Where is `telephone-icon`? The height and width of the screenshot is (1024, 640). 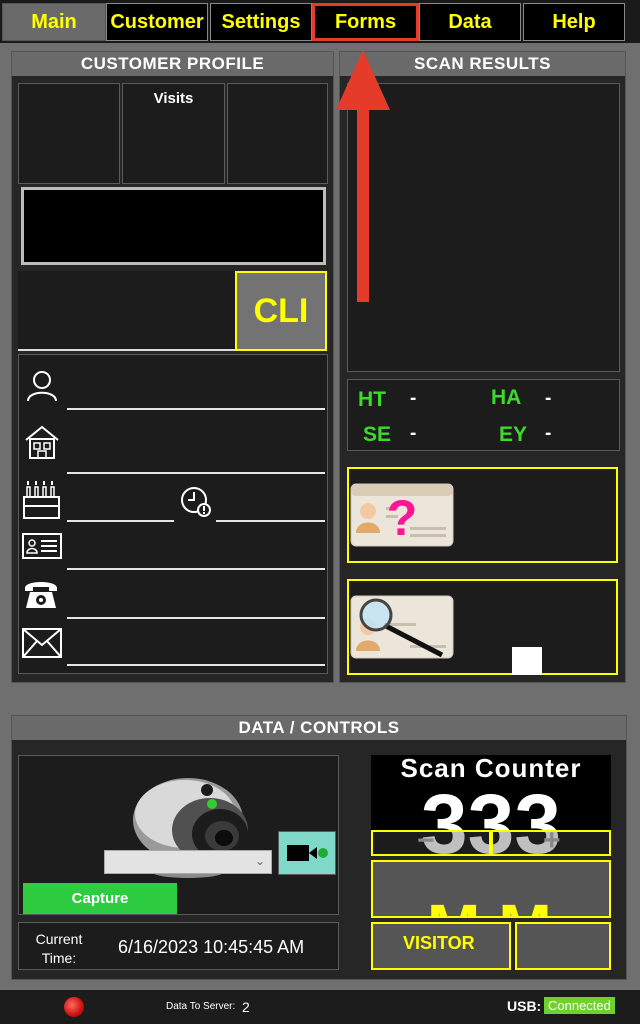 telephone-icon is located at coordinates (41, 595).